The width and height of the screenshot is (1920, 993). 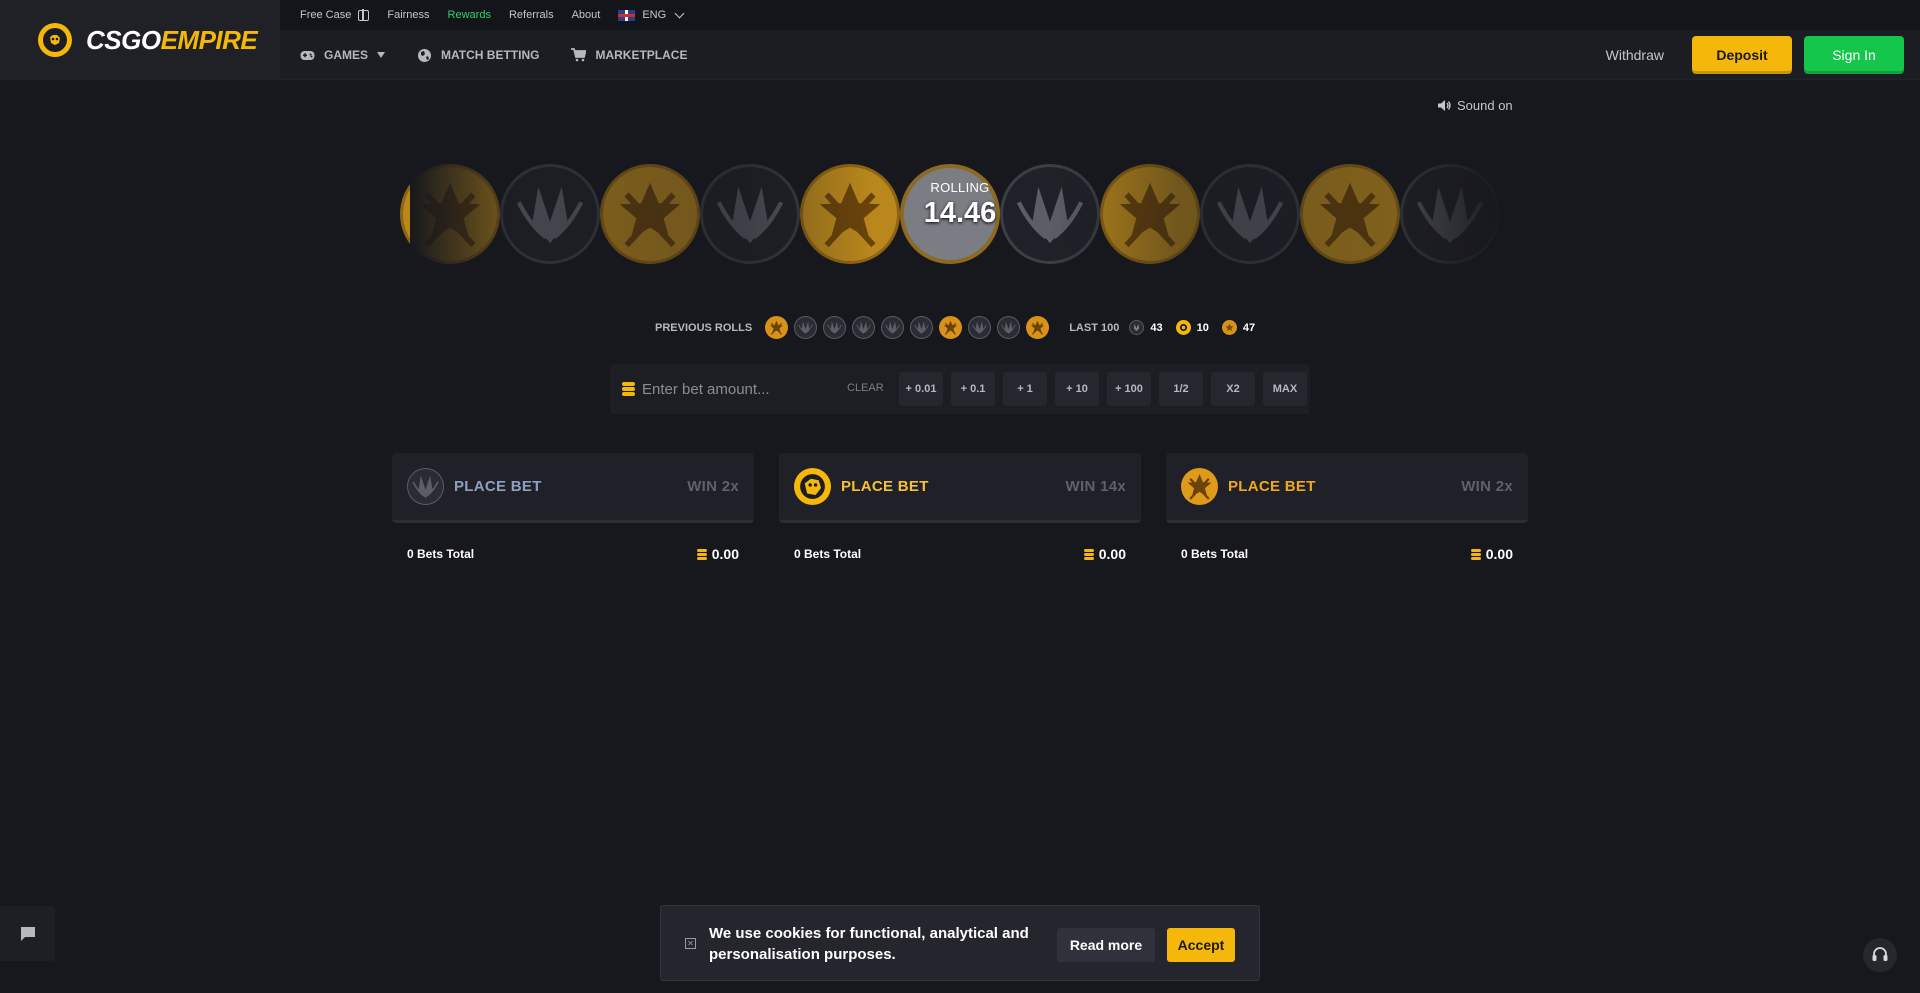 I want to click on last-100-label: LAST 100, so click(x=1094, y=327).